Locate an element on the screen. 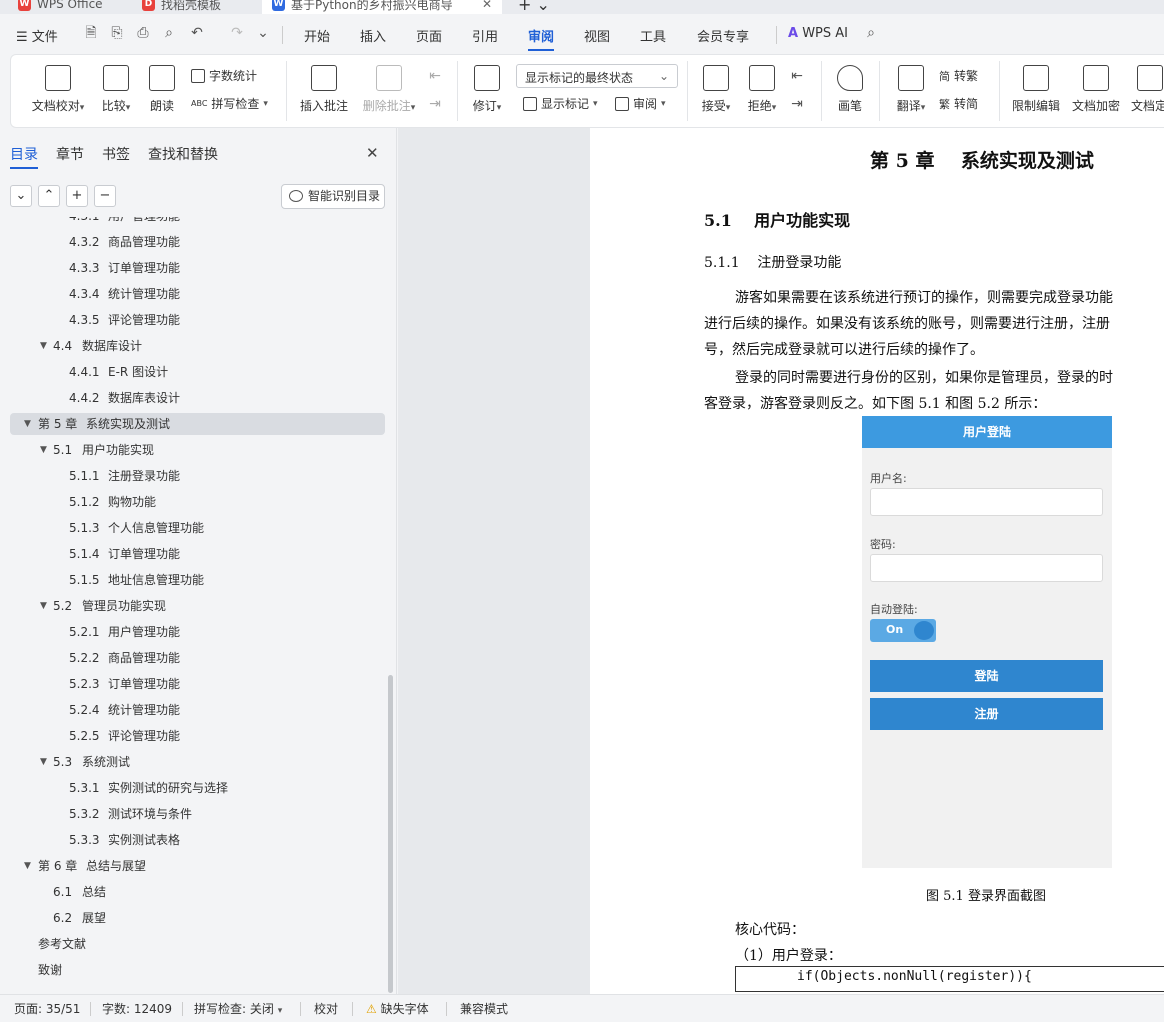 The height and width of the screenshot is (1022, 1164). toc-item: 4.3.3 订单管理功能 is located at coordinates (197, 268).